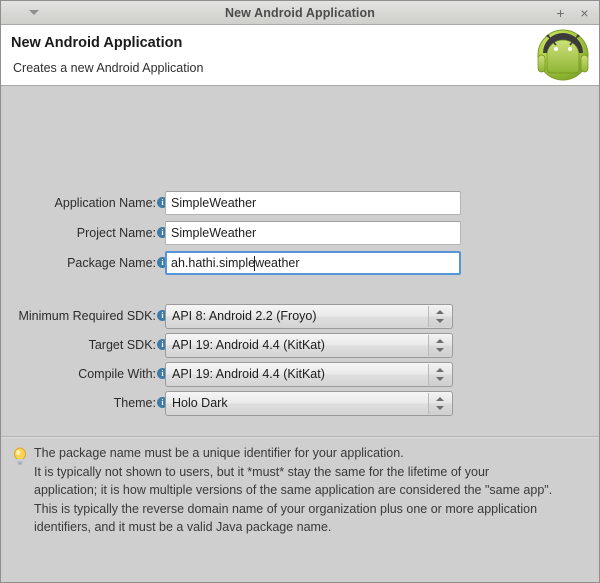  I want to click on theme-value: Holo Dark, so click(200, 403).